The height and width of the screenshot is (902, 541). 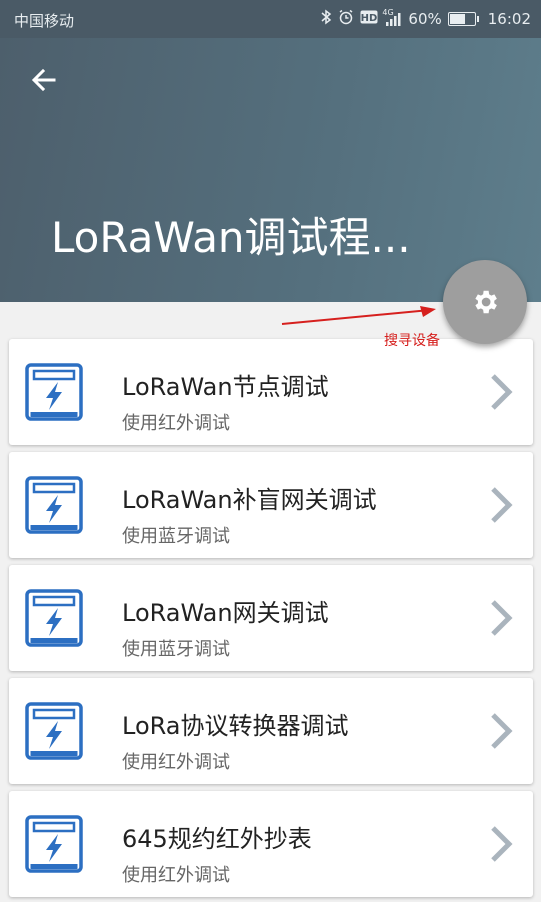 I want to click on arrow-left-icon, so click(x=43, y=80).